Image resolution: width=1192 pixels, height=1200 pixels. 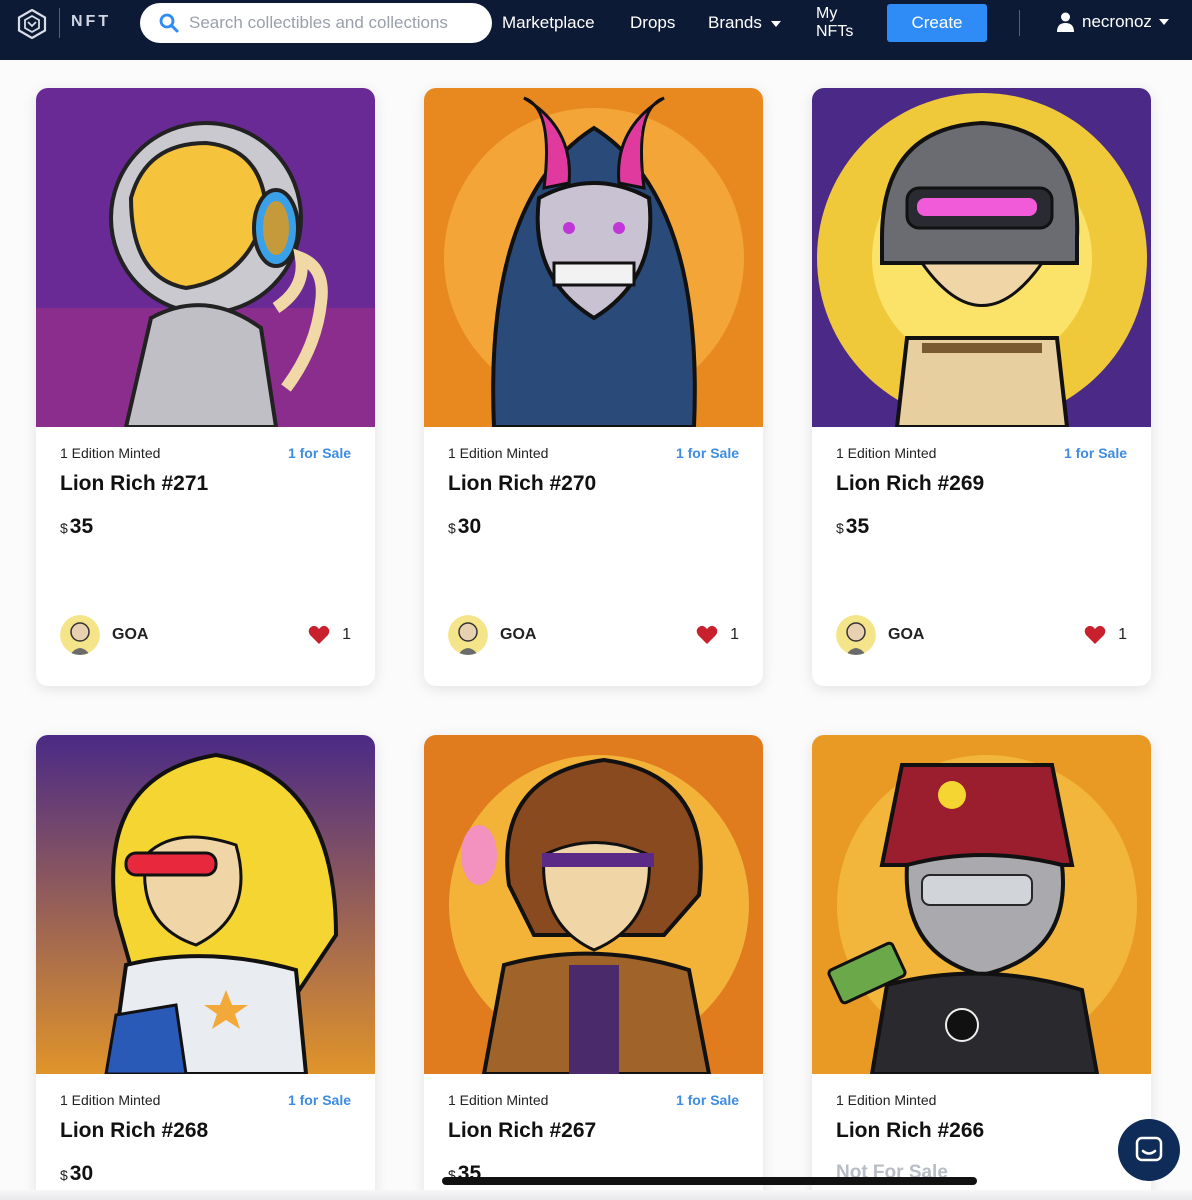 I want to click on nft-artwork-astronaut-lion, so click(x=205, y=257).